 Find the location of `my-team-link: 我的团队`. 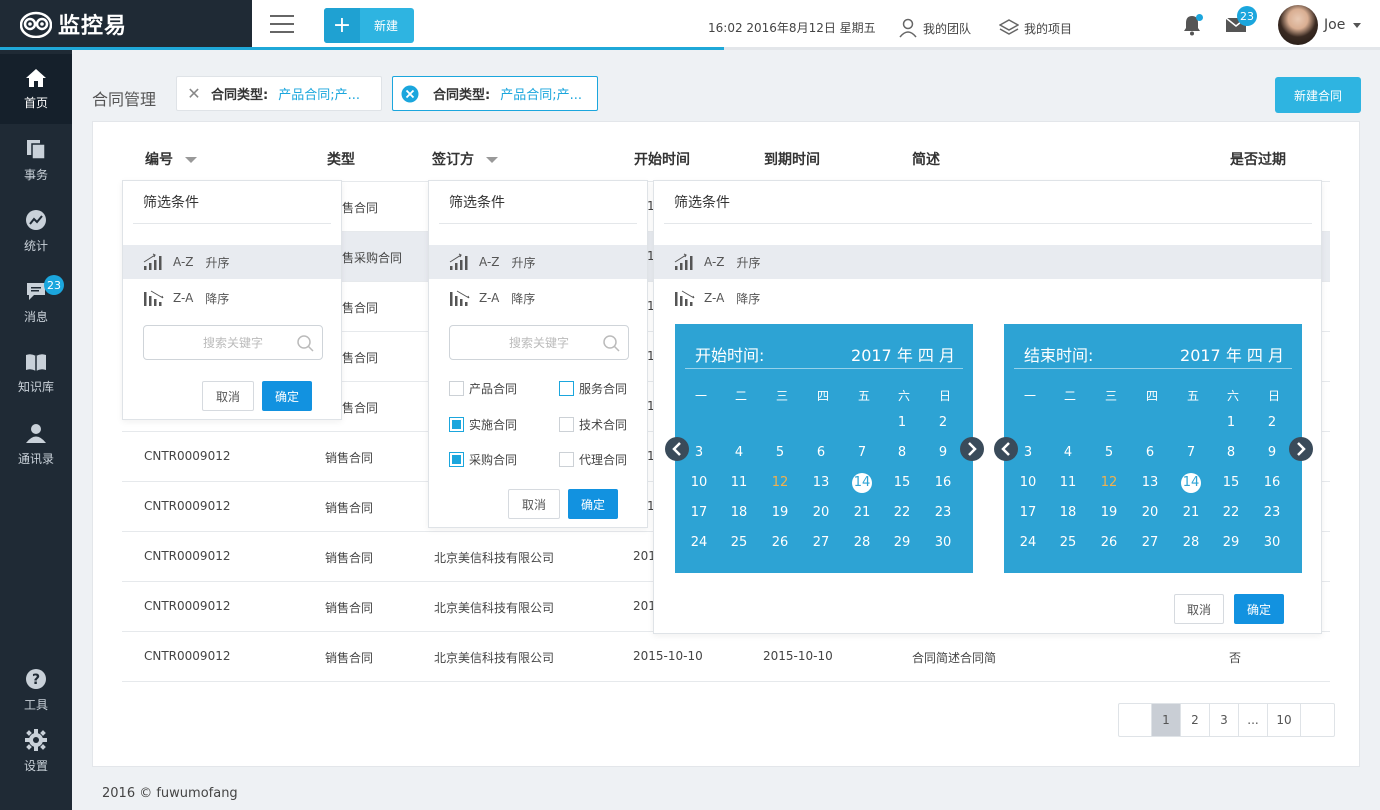

my-team-link: 我的团队 is located at coordinates (934, 28).